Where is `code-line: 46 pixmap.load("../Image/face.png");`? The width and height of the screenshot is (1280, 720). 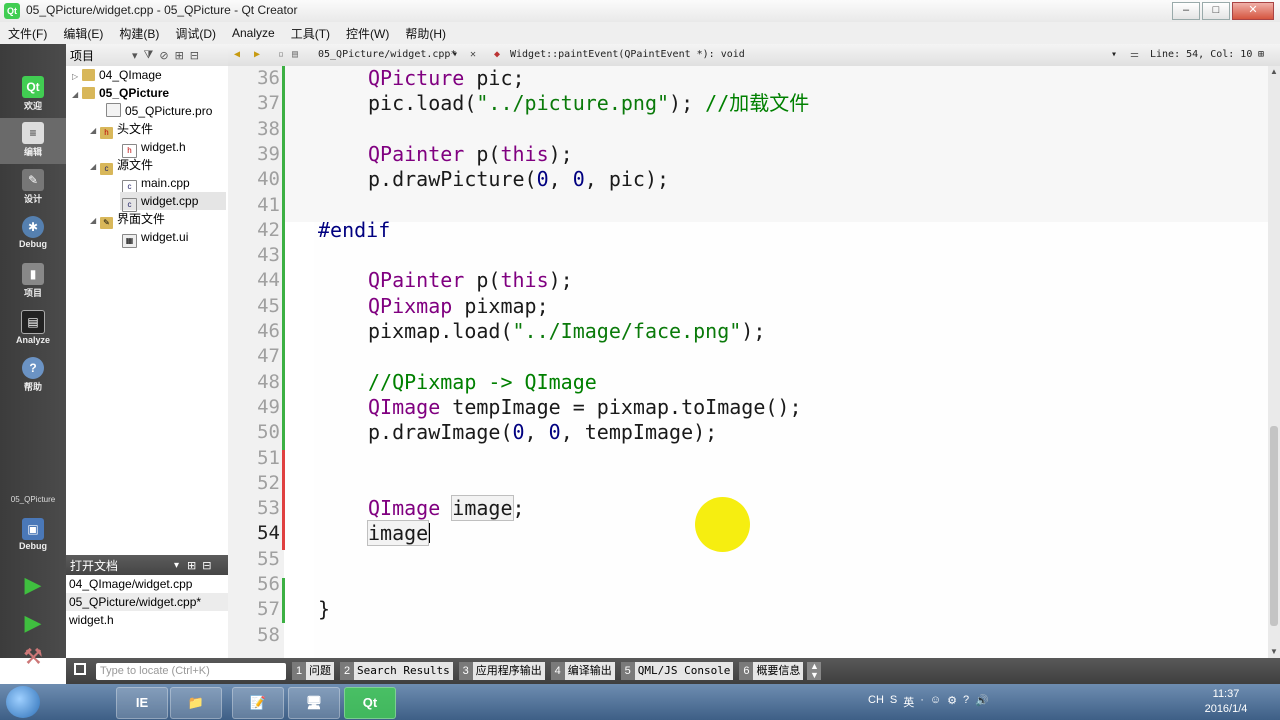 code-line: 46 pixmap.load("../Image/face.png"); is located at coordinates (748, 331).